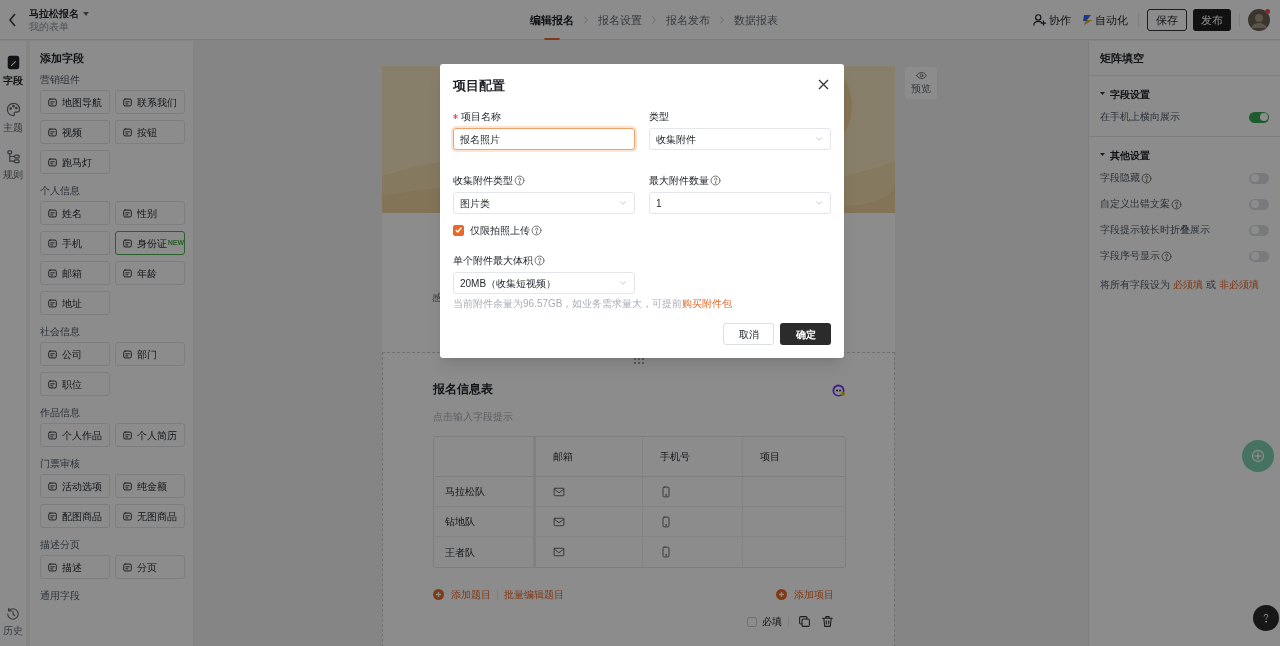 The width and height of the screenshot is (1280, 646). What do you see at coordinates (75, 384) in the screenshot?
I see `field-item: 职位` at bounding box center [75, 384].